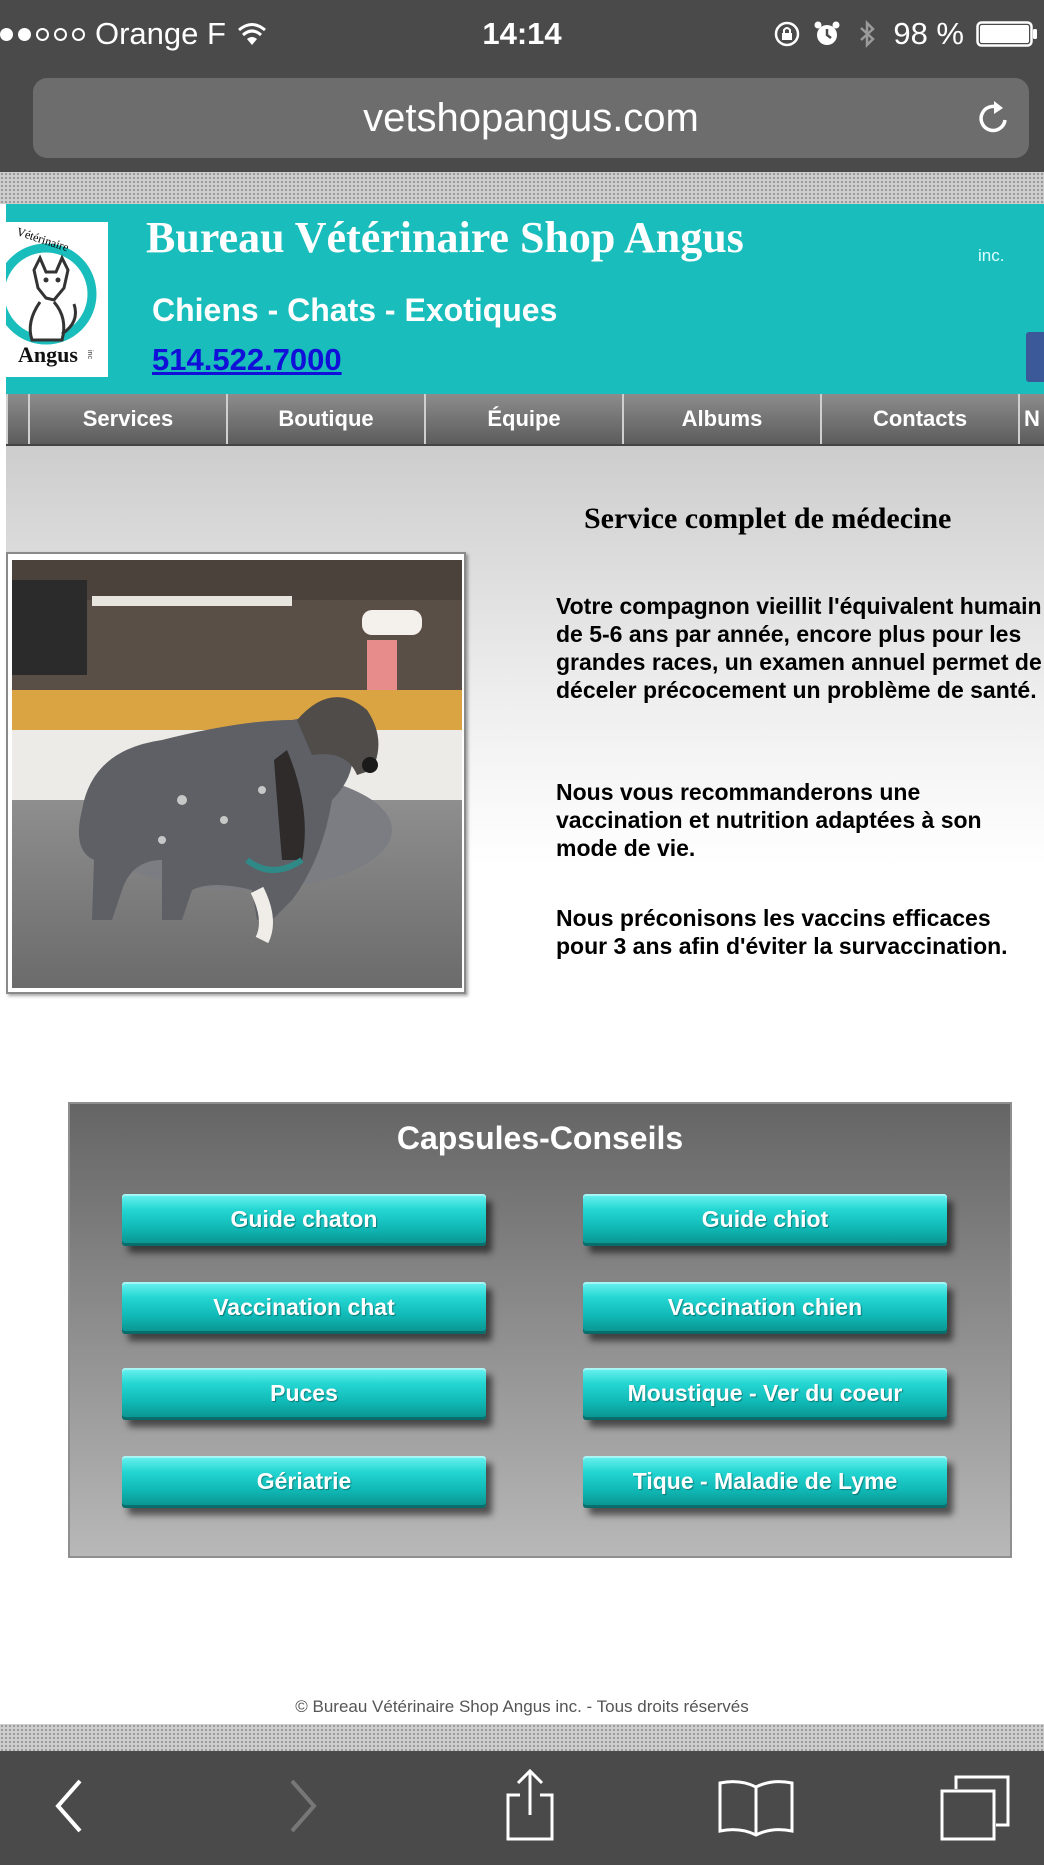 This screenshot has width=1044, height=1865. I want to click on dachshund-photo, so click(236, 773).